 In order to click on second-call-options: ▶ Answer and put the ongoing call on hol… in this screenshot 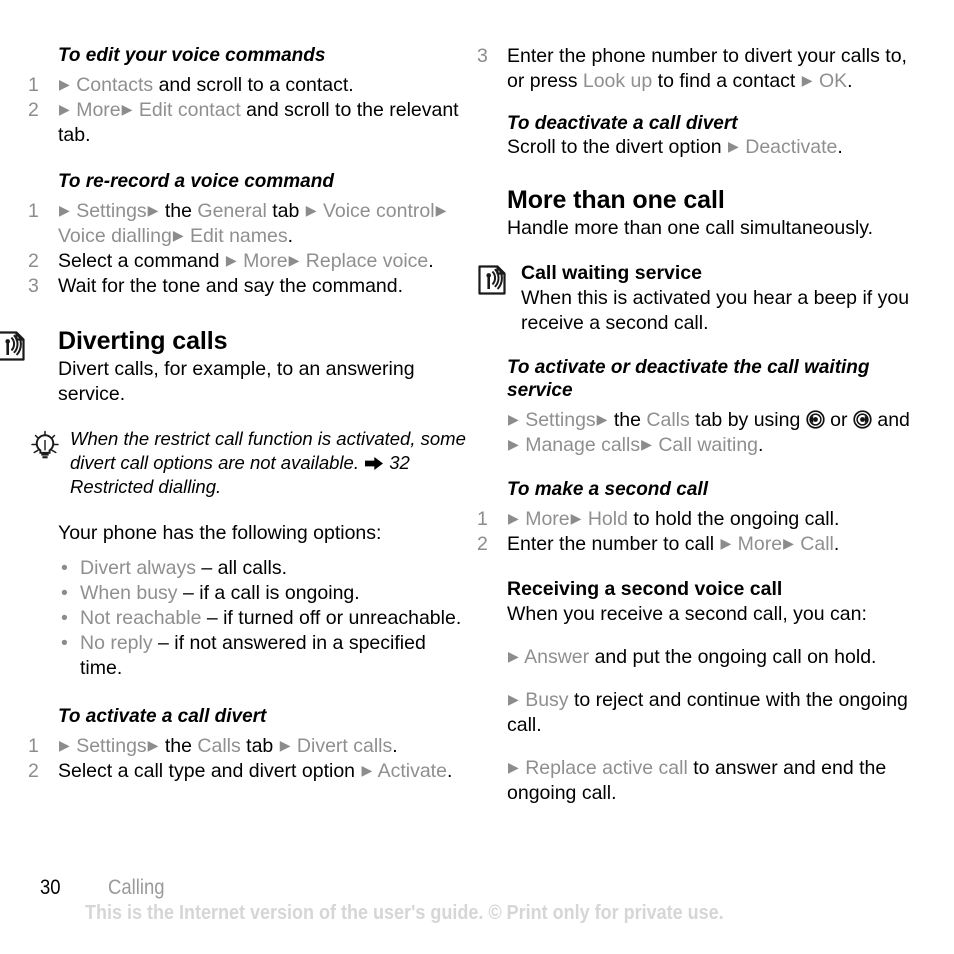, I will do `click(717, 725)`.